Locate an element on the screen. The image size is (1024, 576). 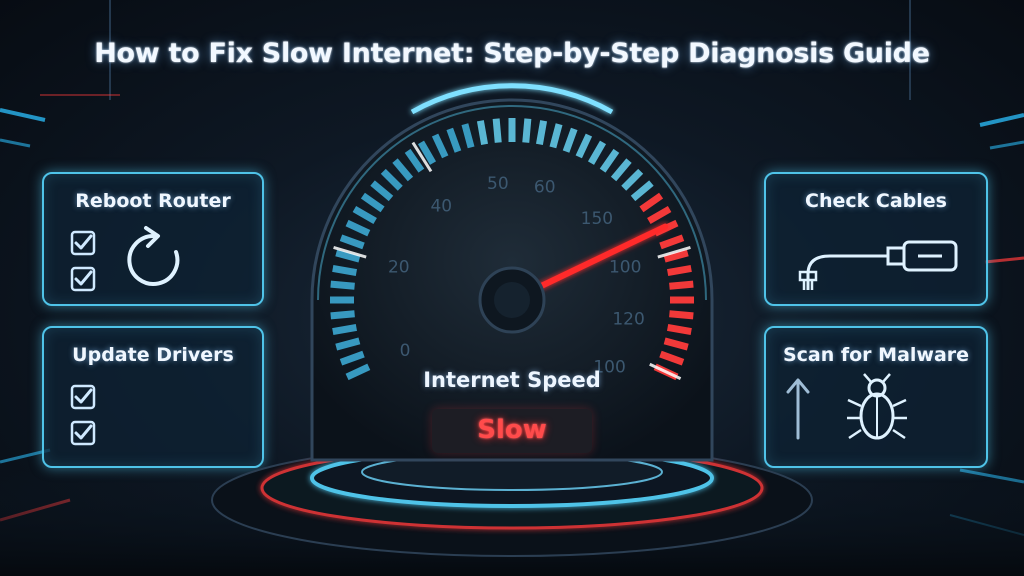
gauge-scale-label: 100 is located at coordinates (625, 268).